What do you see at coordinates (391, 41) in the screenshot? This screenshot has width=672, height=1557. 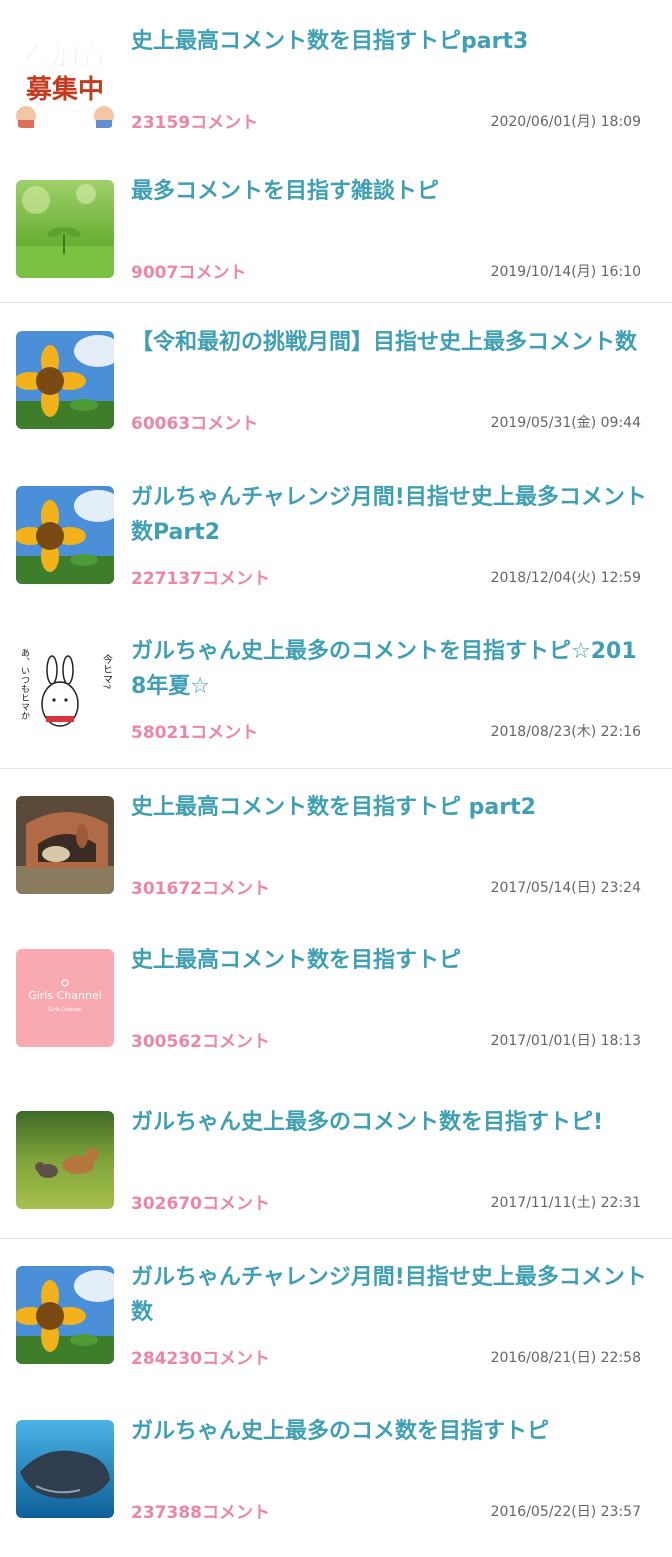 I see `topic-title: 史上最高コメント数を目指すトピpart3` at bounding box center [391, 41].